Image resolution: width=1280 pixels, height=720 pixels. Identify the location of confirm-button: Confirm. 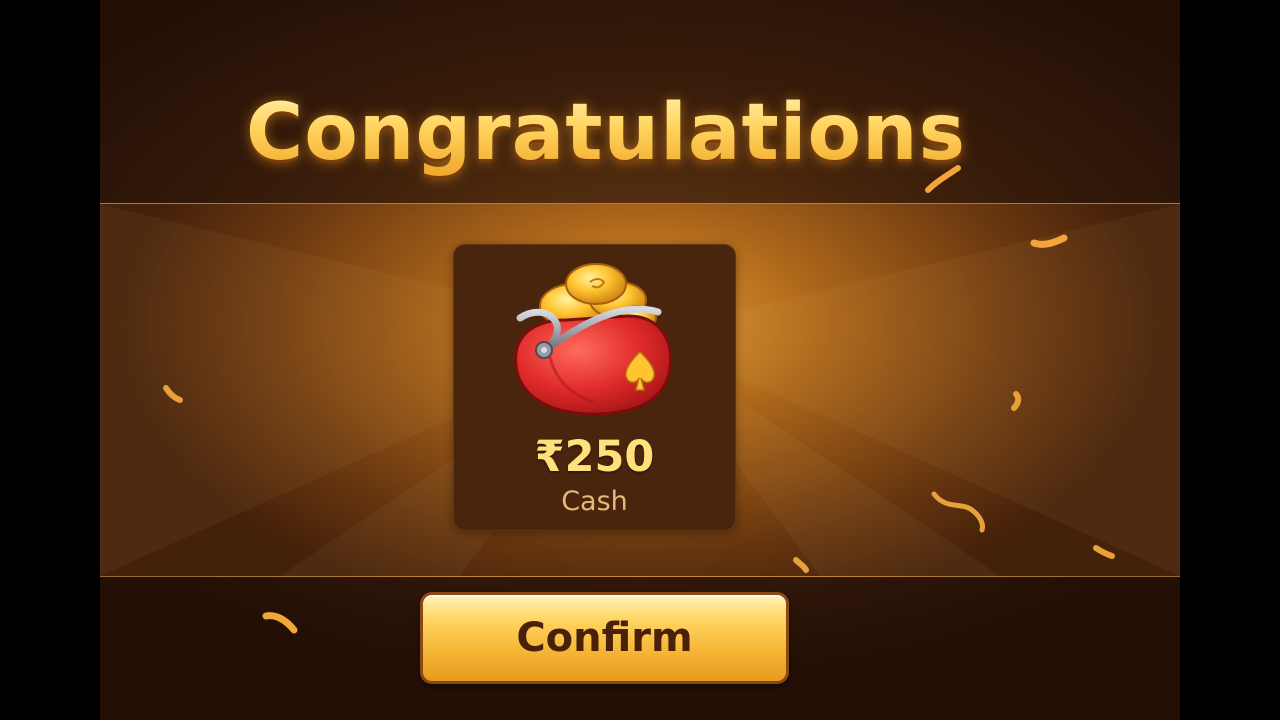
(604, 638).